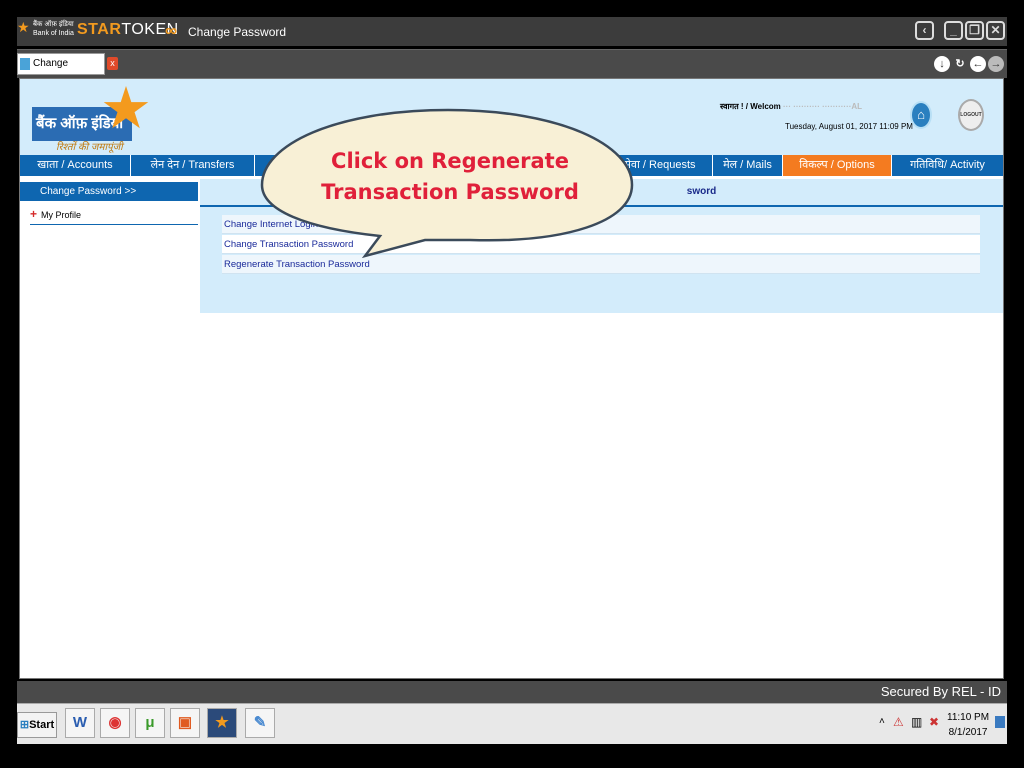 The height and width of the screenshot is (768, 1024). I want to click on startoken-star-text: STAR, so click(99, 29).